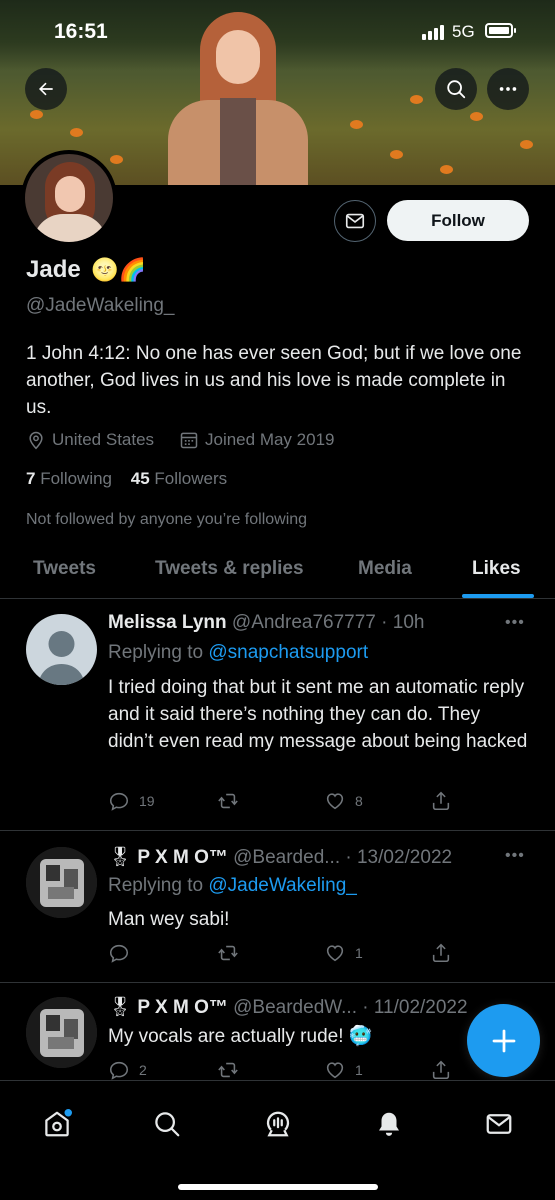 This screenshot has height=1200, width=555. Describe the element at coordinates (385, 569) in the screenshot. I see `tab-media: Media` at that location.